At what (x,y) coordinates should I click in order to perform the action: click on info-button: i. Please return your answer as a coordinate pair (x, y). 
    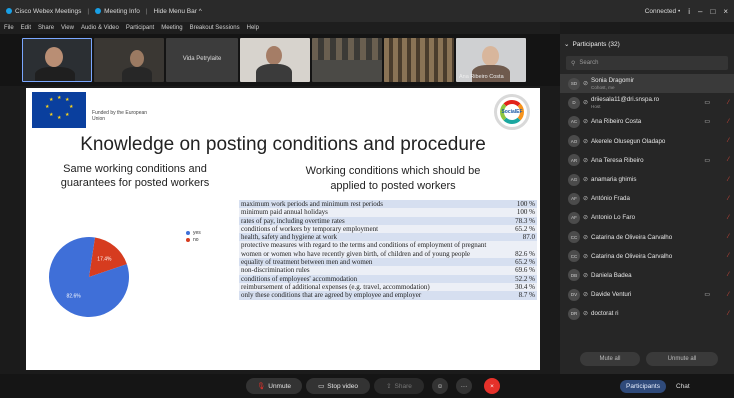
    Looking at the image, I should click on (689, 11).